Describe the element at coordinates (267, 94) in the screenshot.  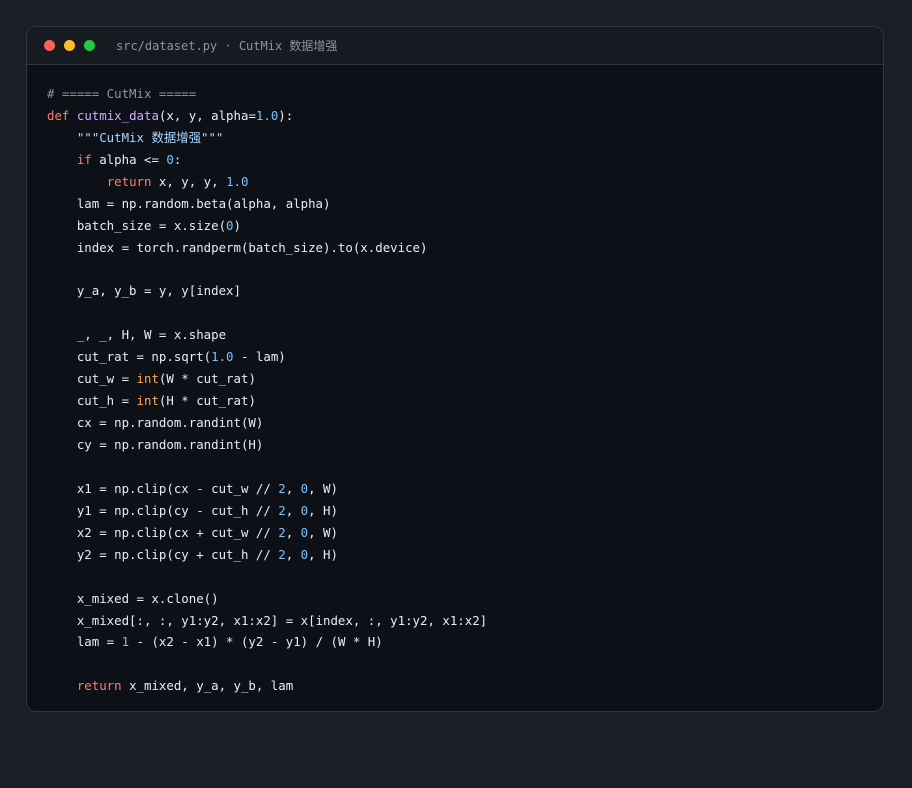
I see `code-line: # ===== CutMix =====` at that location.